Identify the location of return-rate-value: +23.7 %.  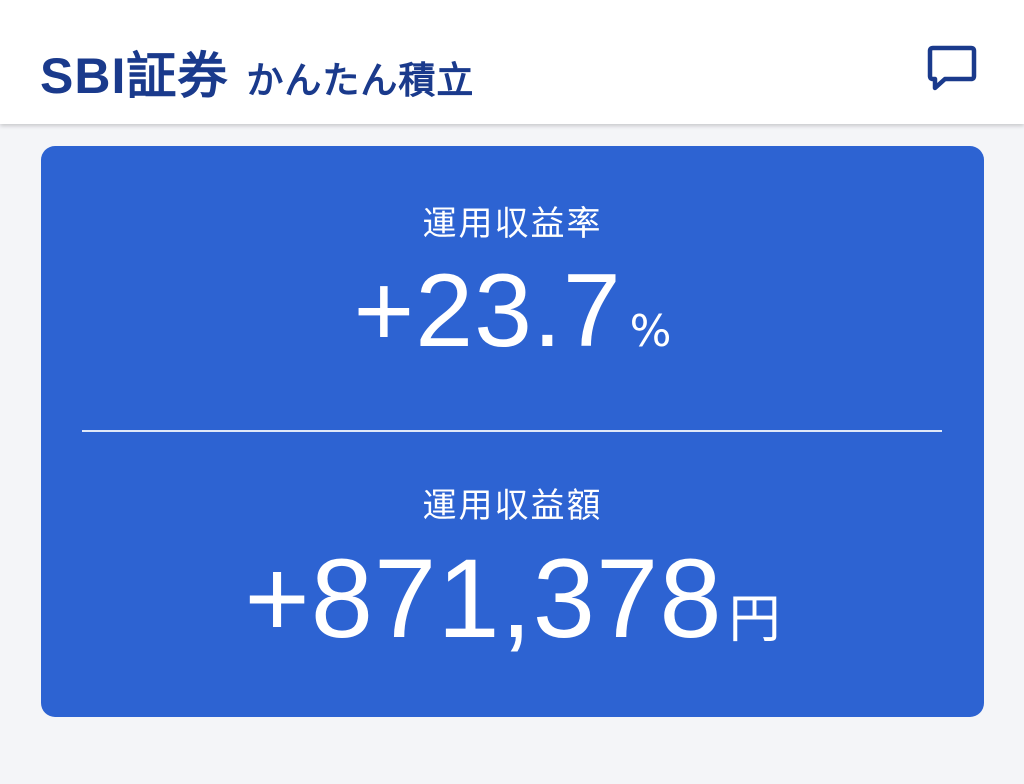
(512, 311).